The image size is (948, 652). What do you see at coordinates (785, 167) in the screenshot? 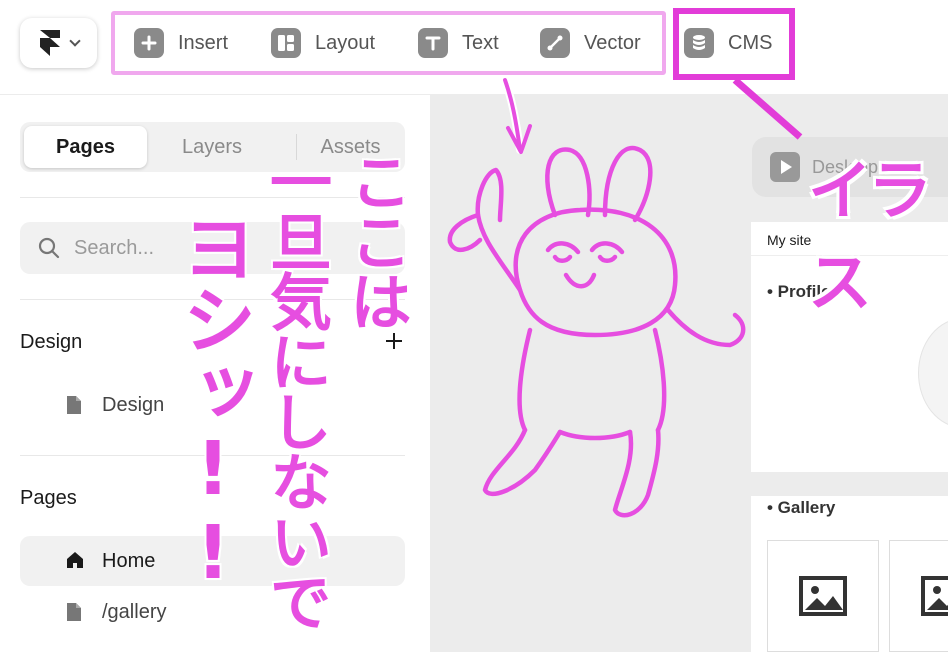
I see `play-icon` at bounding box center [785, 167].